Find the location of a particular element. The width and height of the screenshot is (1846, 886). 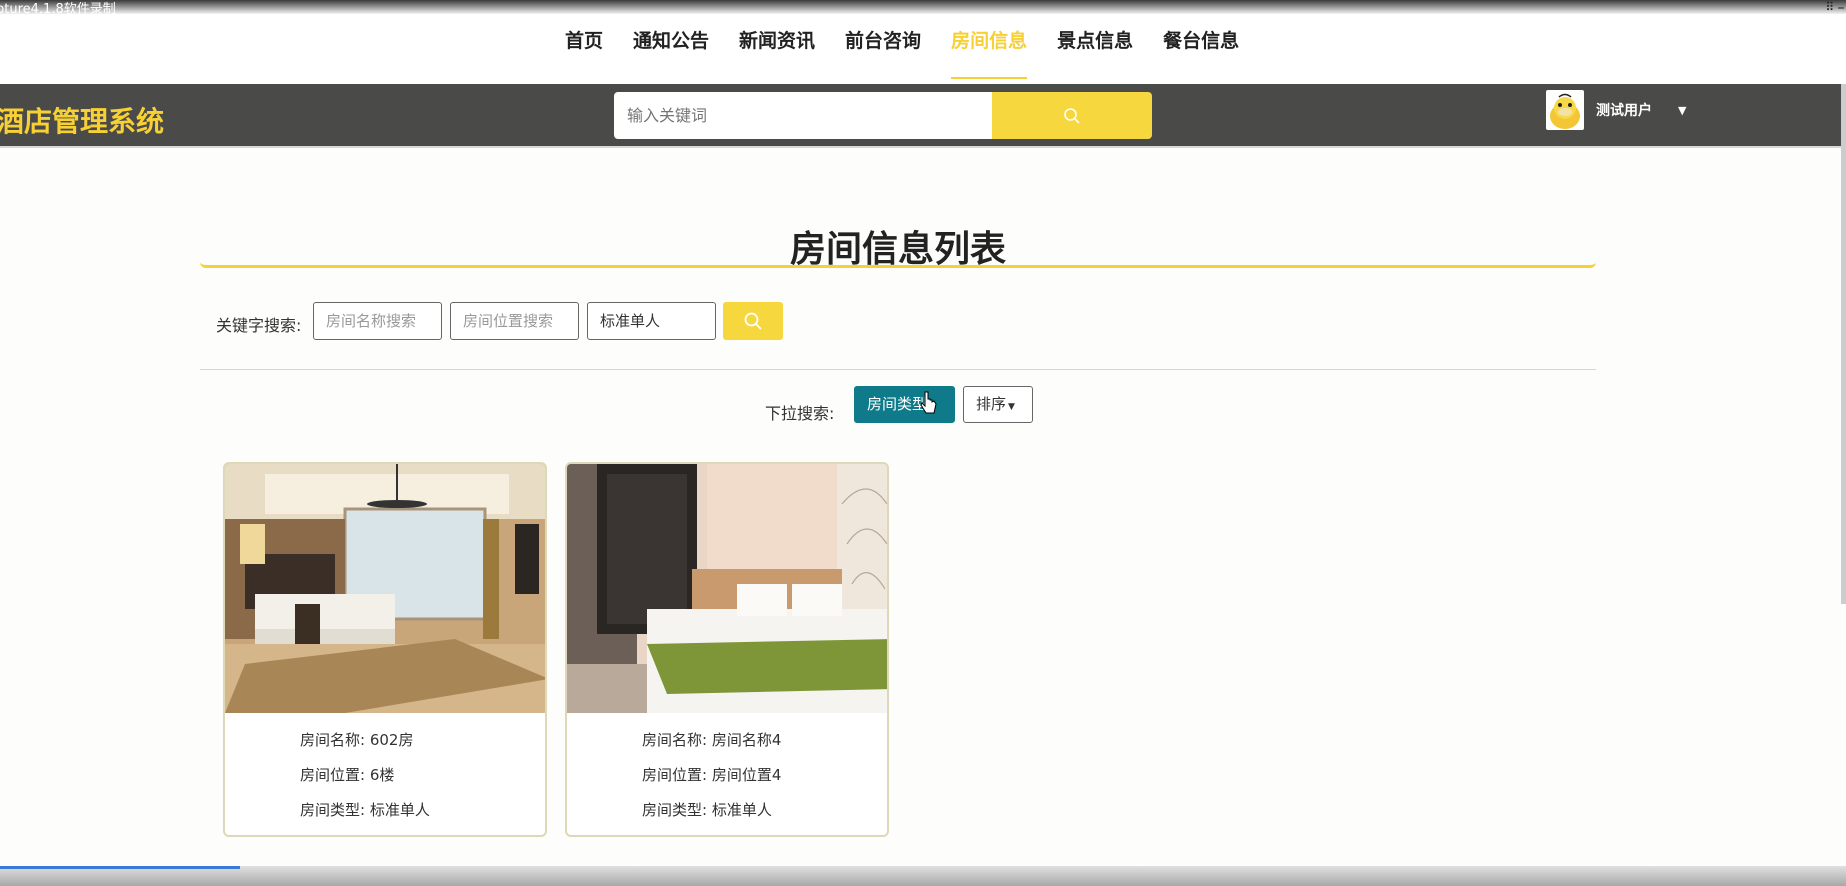

room-type-search-input: 标准单人 is located at coordinates (651, 321).